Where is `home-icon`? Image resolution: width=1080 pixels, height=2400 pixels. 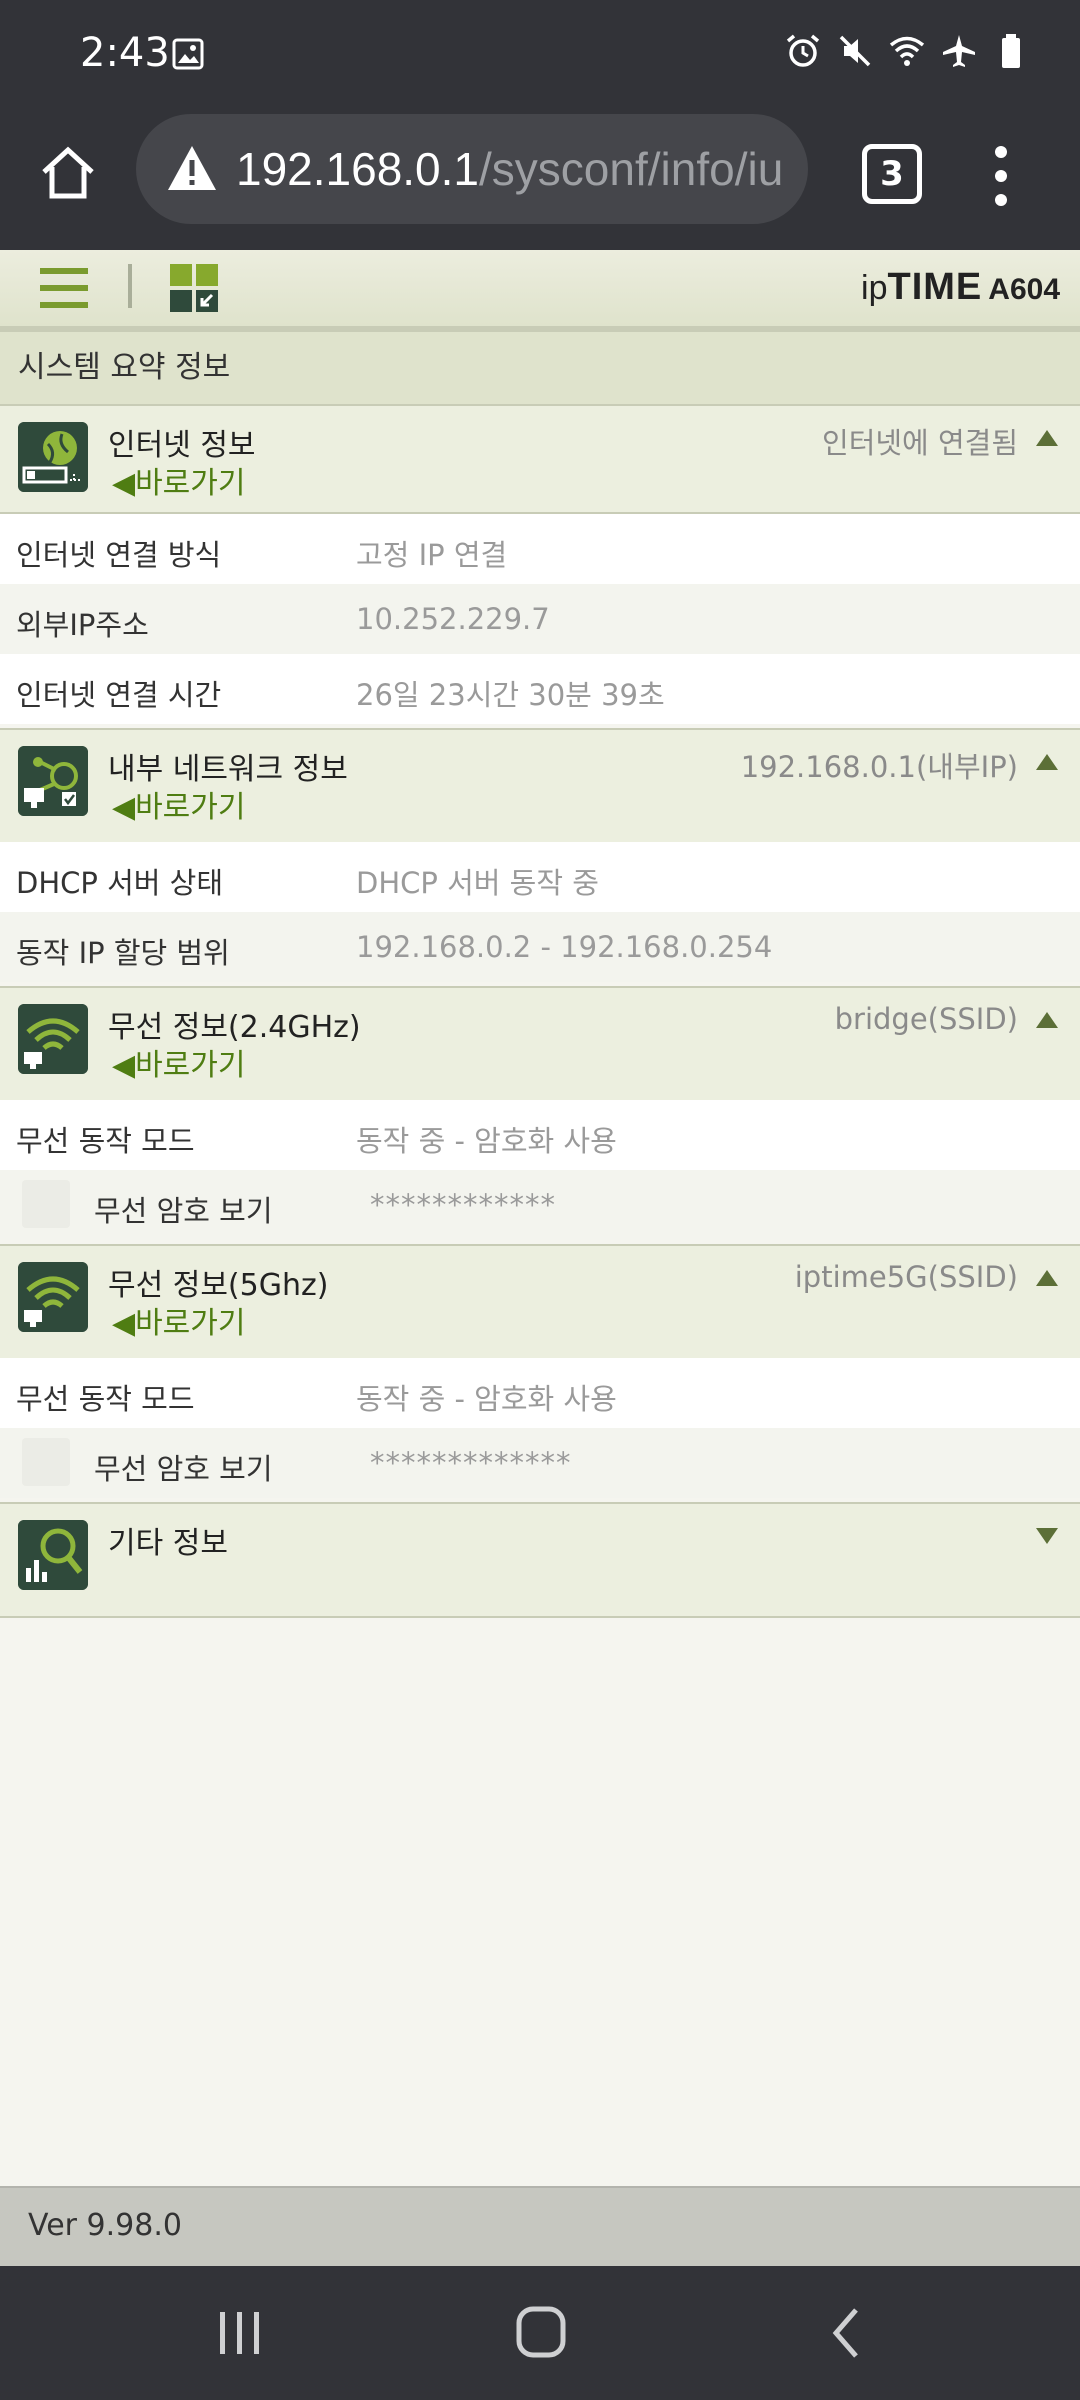
home-icon is located at coordinates (68, 172).